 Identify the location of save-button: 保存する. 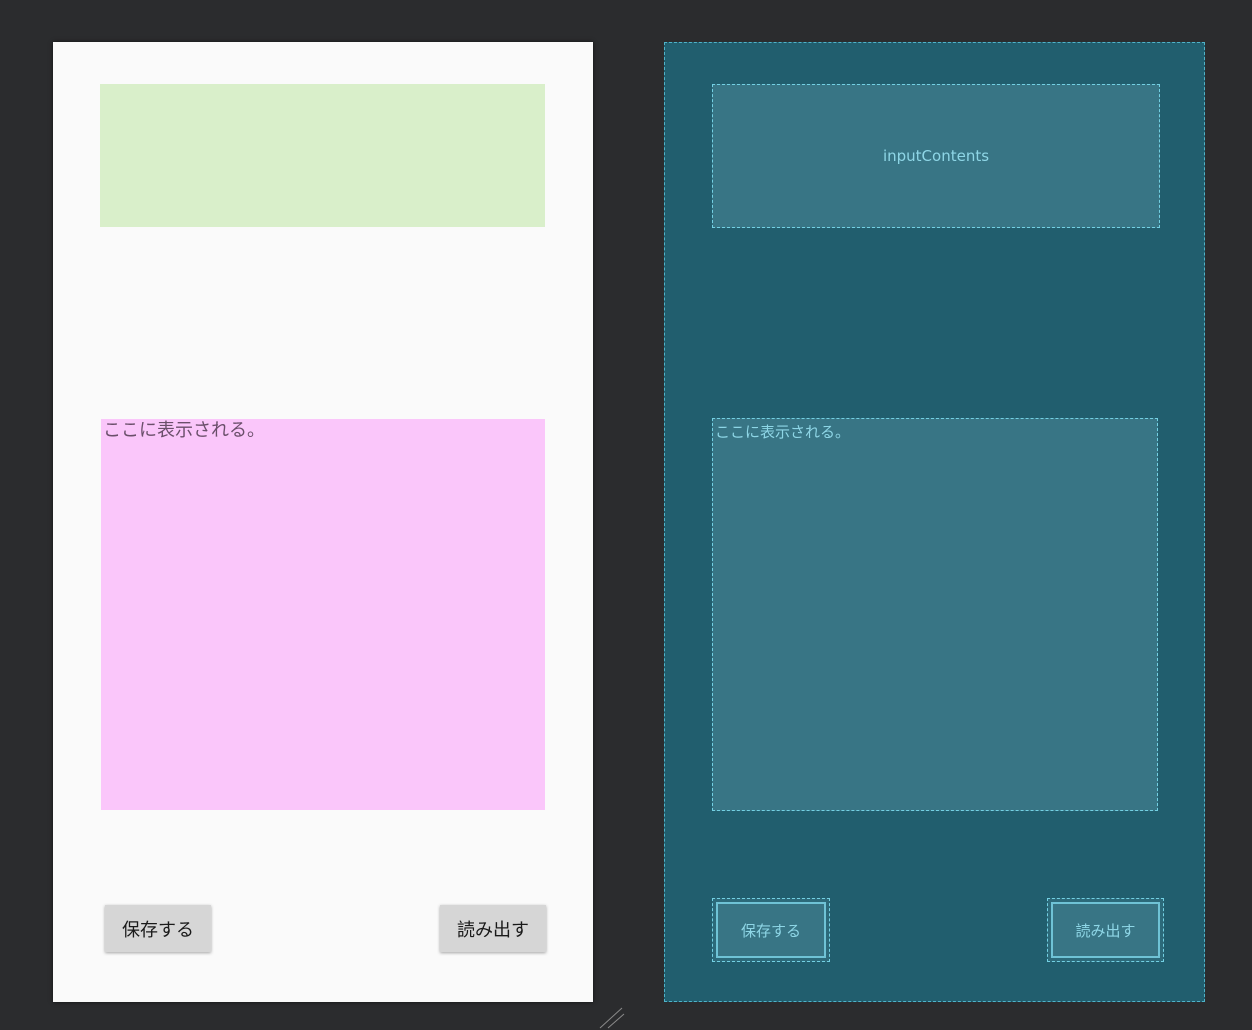
(158, 928).